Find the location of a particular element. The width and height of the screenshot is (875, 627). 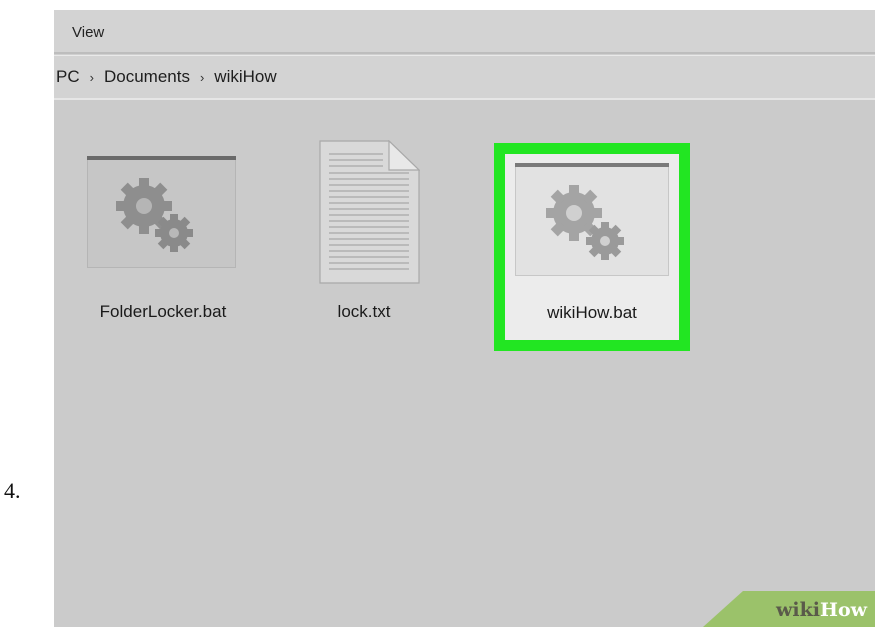

menu-view: View is located at coordinates (88, 32).